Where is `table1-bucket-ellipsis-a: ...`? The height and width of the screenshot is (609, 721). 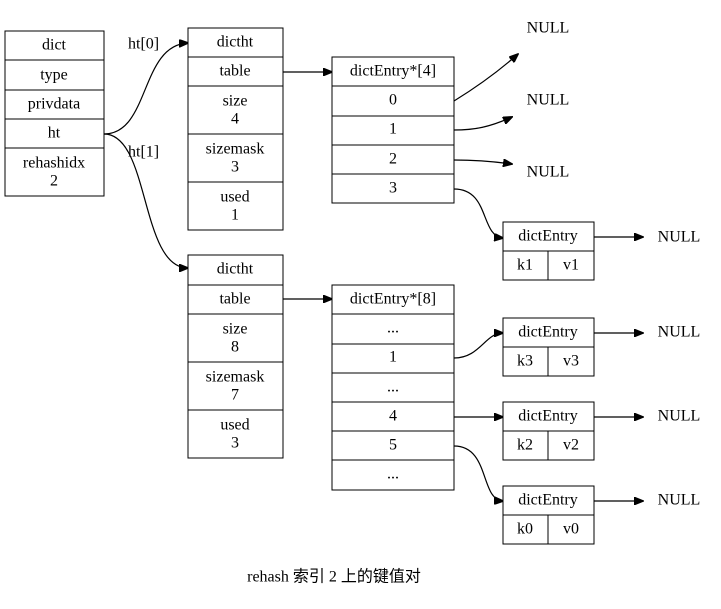
table1-bucket-ellipsis-a: ... is located at coordinates (393, 328).